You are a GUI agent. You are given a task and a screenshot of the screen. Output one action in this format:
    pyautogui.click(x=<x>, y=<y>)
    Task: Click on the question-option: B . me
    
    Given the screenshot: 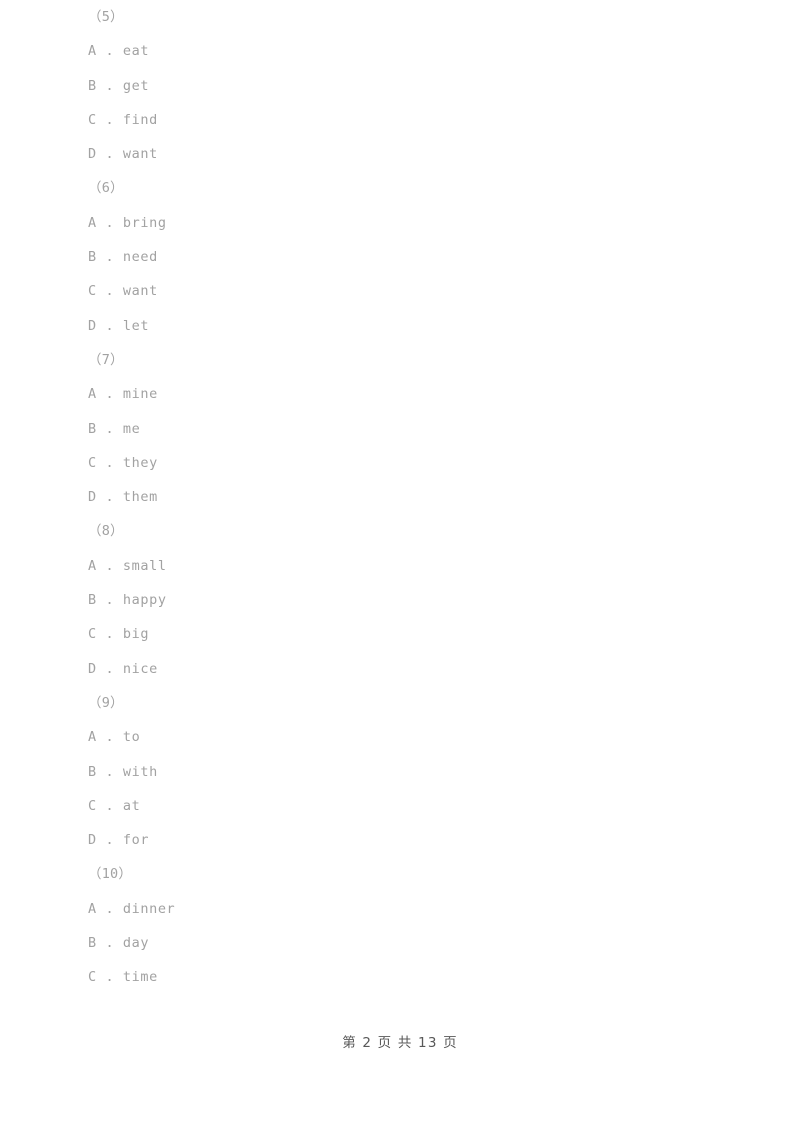 What is the action you would take?
    pyautogui.click(x=400, y=429)
    